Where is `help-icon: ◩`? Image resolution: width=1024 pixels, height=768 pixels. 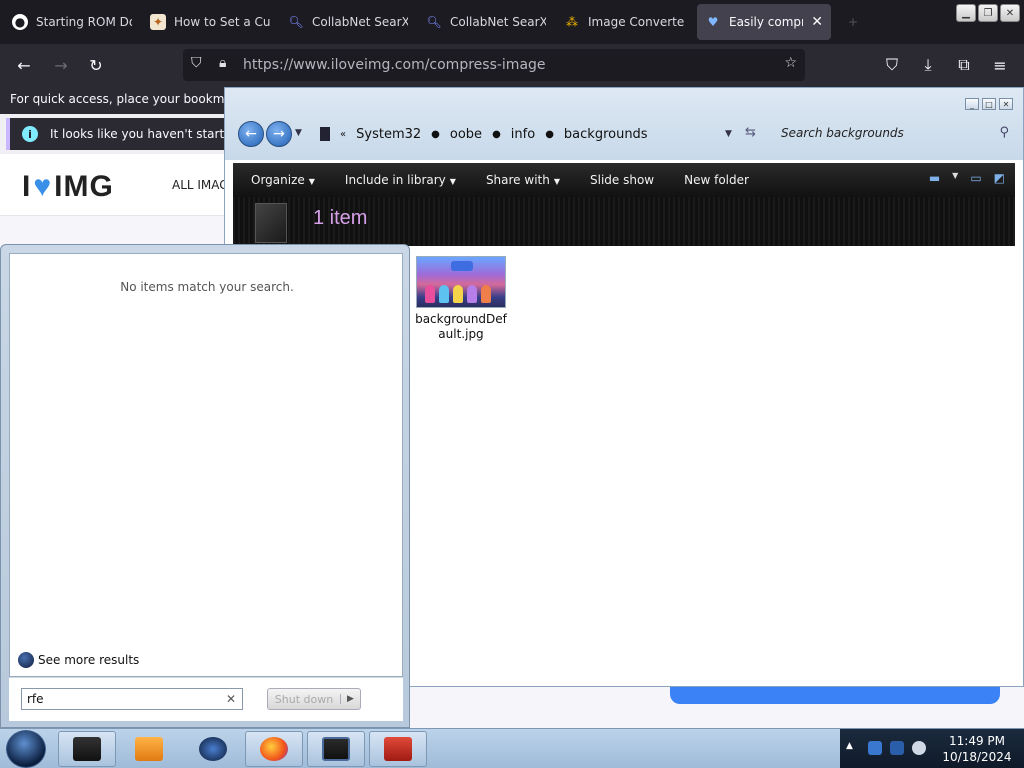 help-icon: ◩ is located at coordinates (999, 178).